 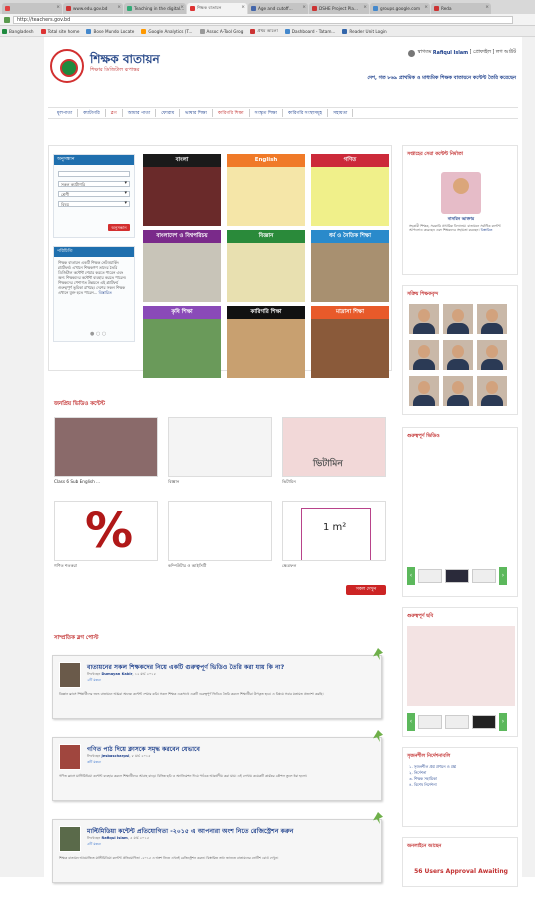 I want to click on nav-item: সংস্কৃত শিক্ষা, so click(x=266, y=113).